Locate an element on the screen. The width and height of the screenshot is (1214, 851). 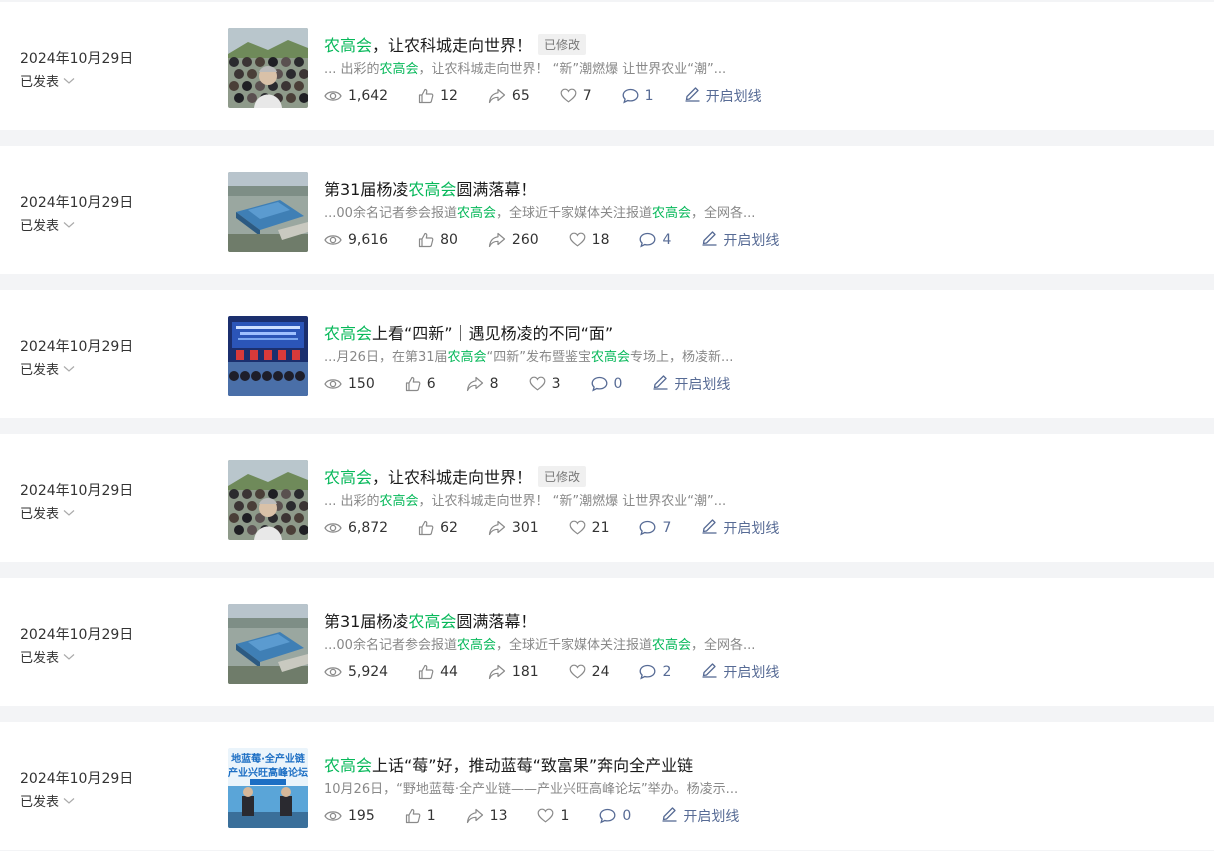
title-segment: 圆满落幕！ is located at coordinates (496, 621).